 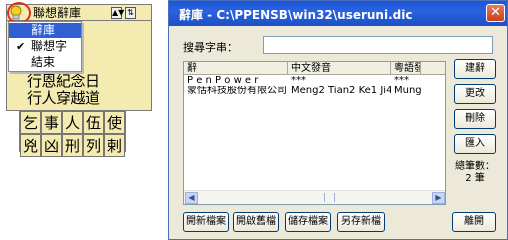 What do you see at coordinates (361, 222) in the screenshot?
I see `save-as-button: 另存新檔` at bounding box center [361, 222].